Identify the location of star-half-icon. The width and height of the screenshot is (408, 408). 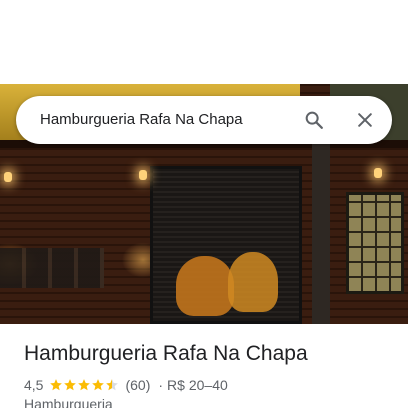
(112, 385).